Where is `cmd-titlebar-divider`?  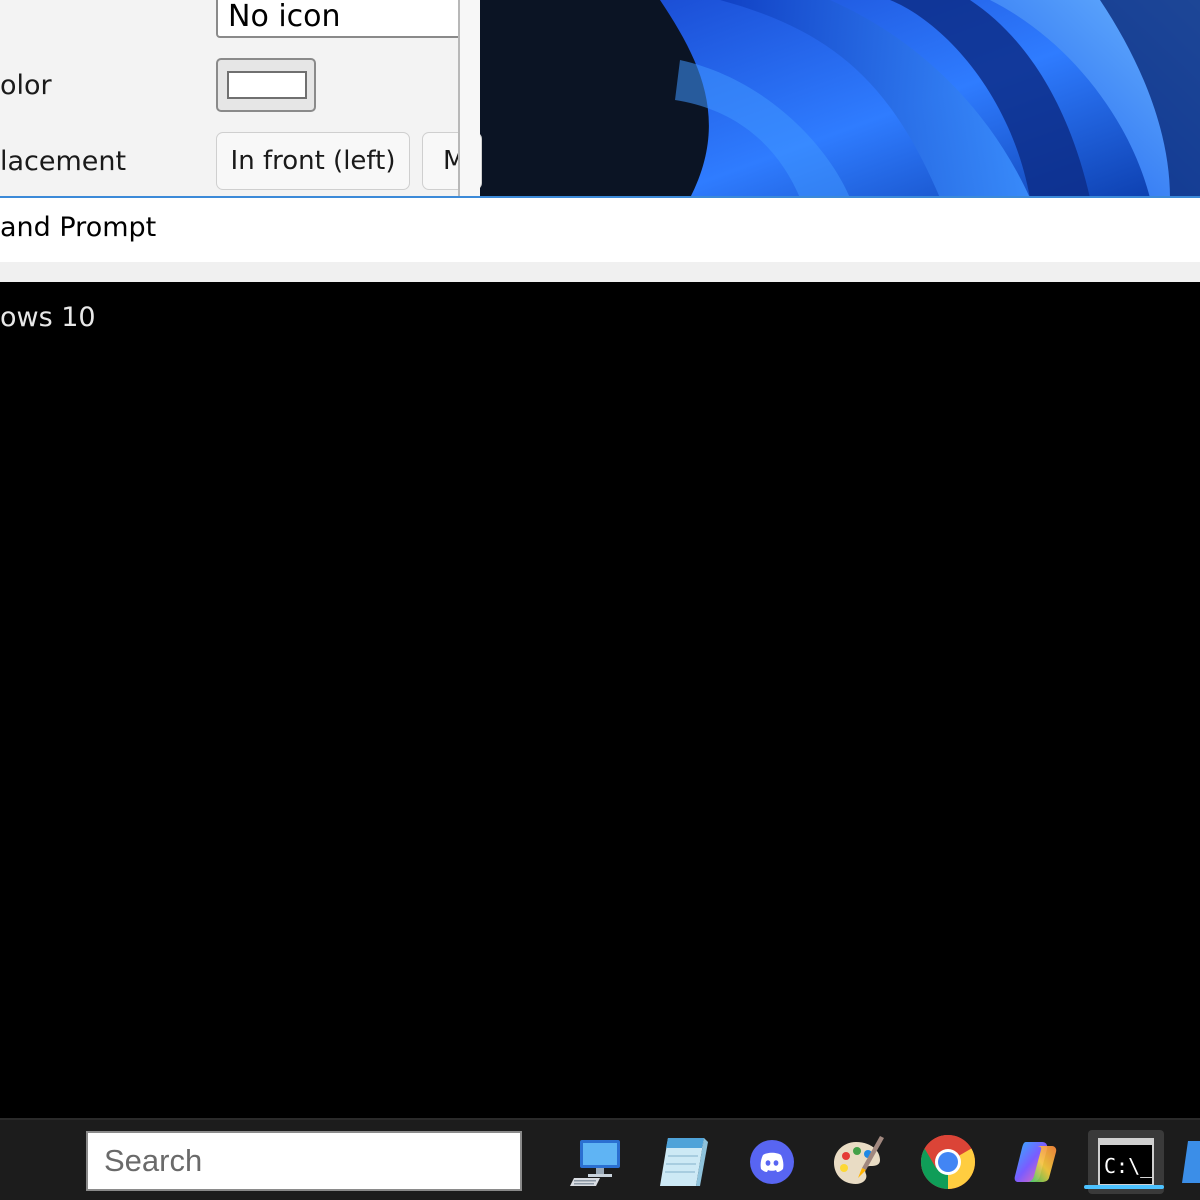
cmd-titlebar-divider is located at coordinates (600, 272).